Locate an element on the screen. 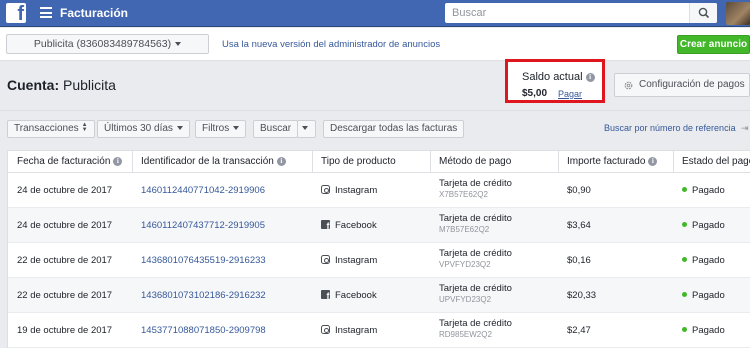 The image size is (750, 348). balance-value: $5,00 is located at coordinates (535, 93).